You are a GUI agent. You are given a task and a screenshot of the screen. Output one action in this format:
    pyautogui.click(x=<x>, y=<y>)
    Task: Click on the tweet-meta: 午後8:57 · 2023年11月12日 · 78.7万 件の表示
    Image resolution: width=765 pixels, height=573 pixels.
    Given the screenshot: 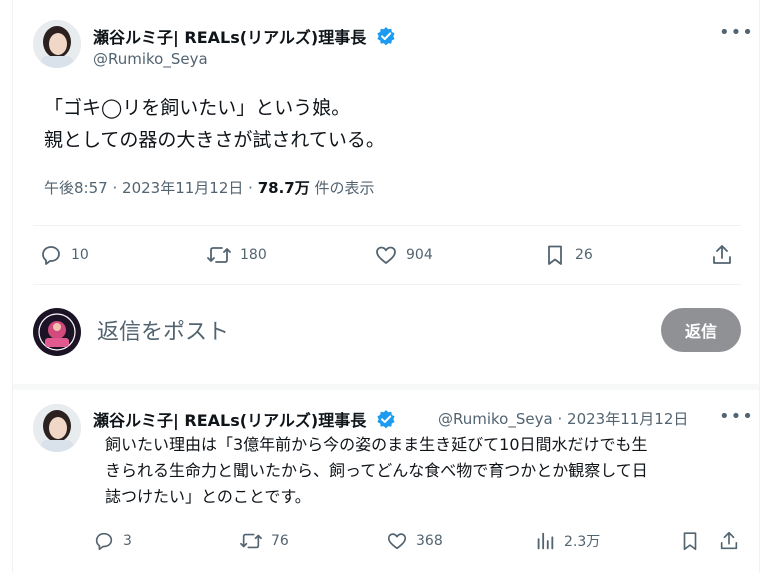 What is the action you would take?
    pyautogui.click(x=209, y=187)
    